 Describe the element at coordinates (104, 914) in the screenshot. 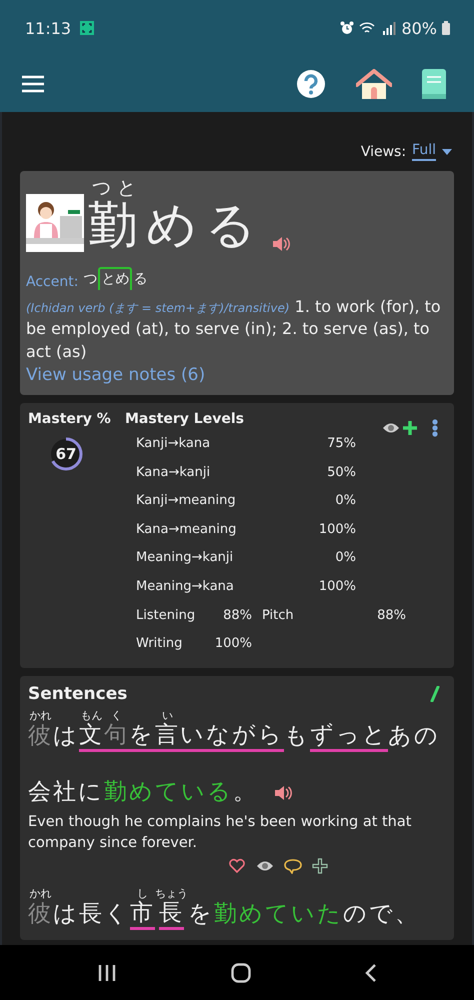

I see `sentence-text: 長く` at that location.